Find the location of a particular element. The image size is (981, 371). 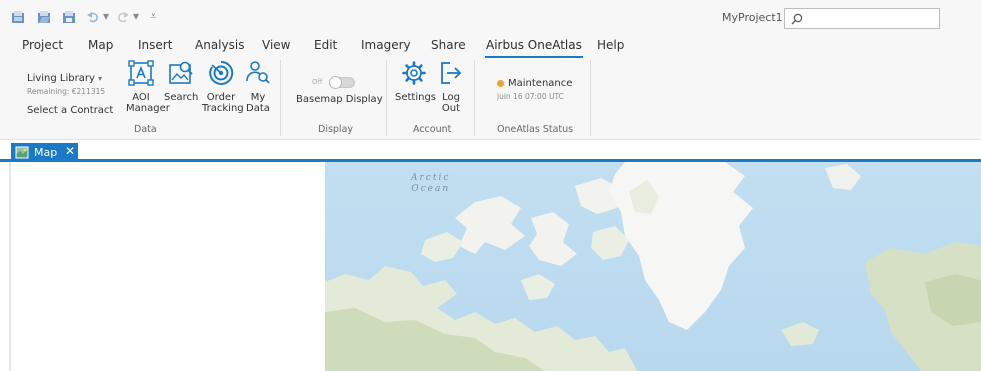

save-project-icon is located at coordinates (69, 17).